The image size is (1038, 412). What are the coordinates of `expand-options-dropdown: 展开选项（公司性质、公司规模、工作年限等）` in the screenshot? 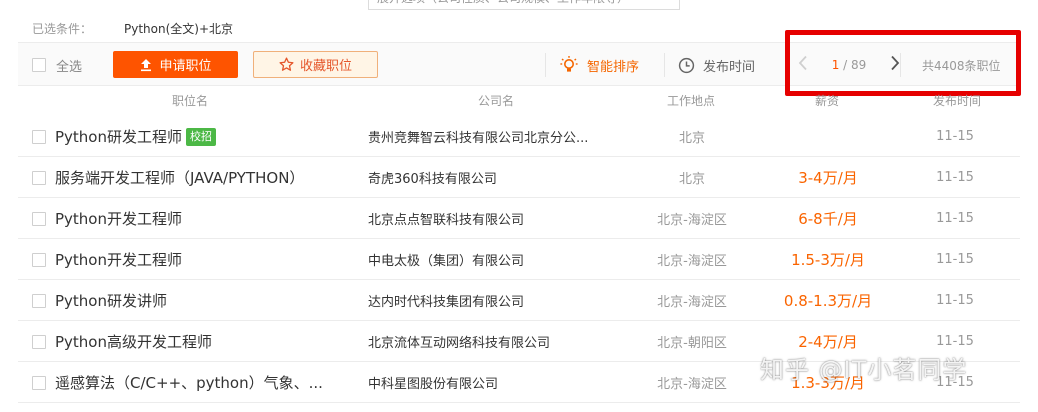 It's located at (524, 5).